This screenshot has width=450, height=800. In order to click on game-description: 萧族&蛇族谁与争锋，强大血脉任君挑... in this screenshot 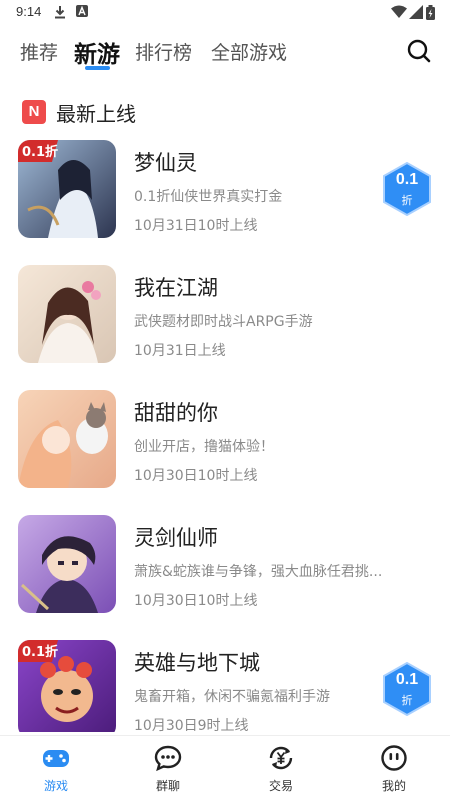, I will do `click(258, 572)`.